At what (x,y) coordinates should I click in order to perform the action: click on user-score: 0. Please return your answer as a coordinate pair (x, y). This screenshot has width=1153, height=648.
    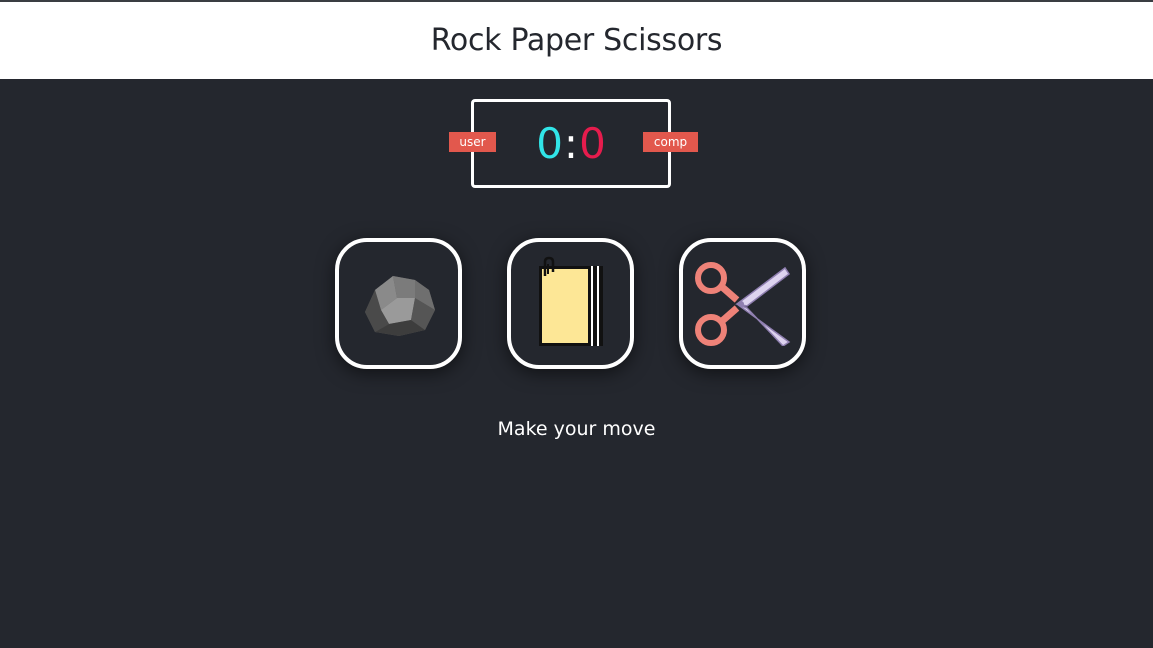
    Looking at the image, I should click on (549, 143).